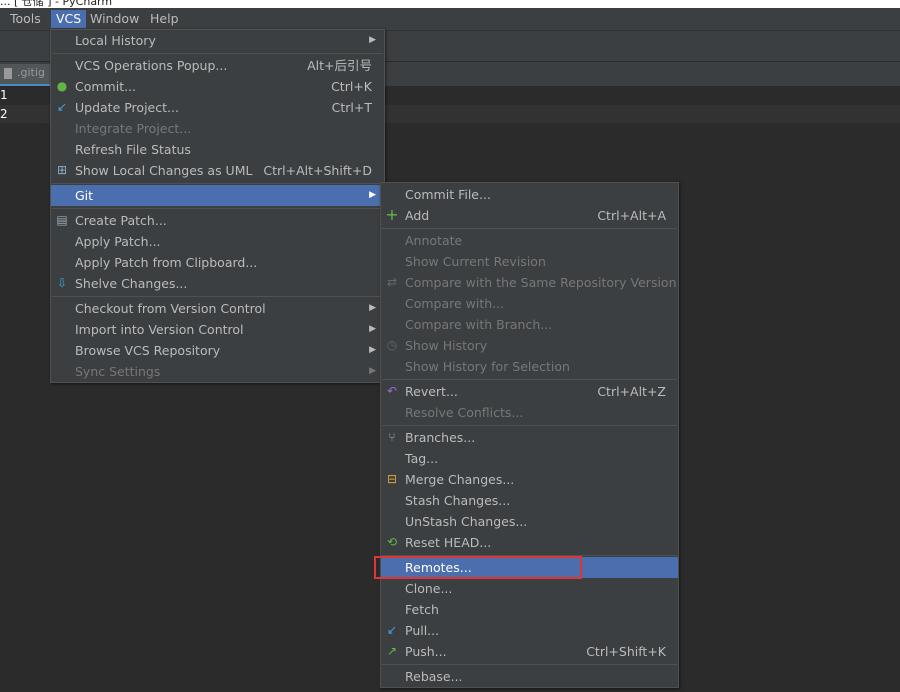 This screenshot has height=692, width=900. What do you see at coordinates (8, 73) in the screenshot?
I see `file-icon` at bounding box center [8, 73].